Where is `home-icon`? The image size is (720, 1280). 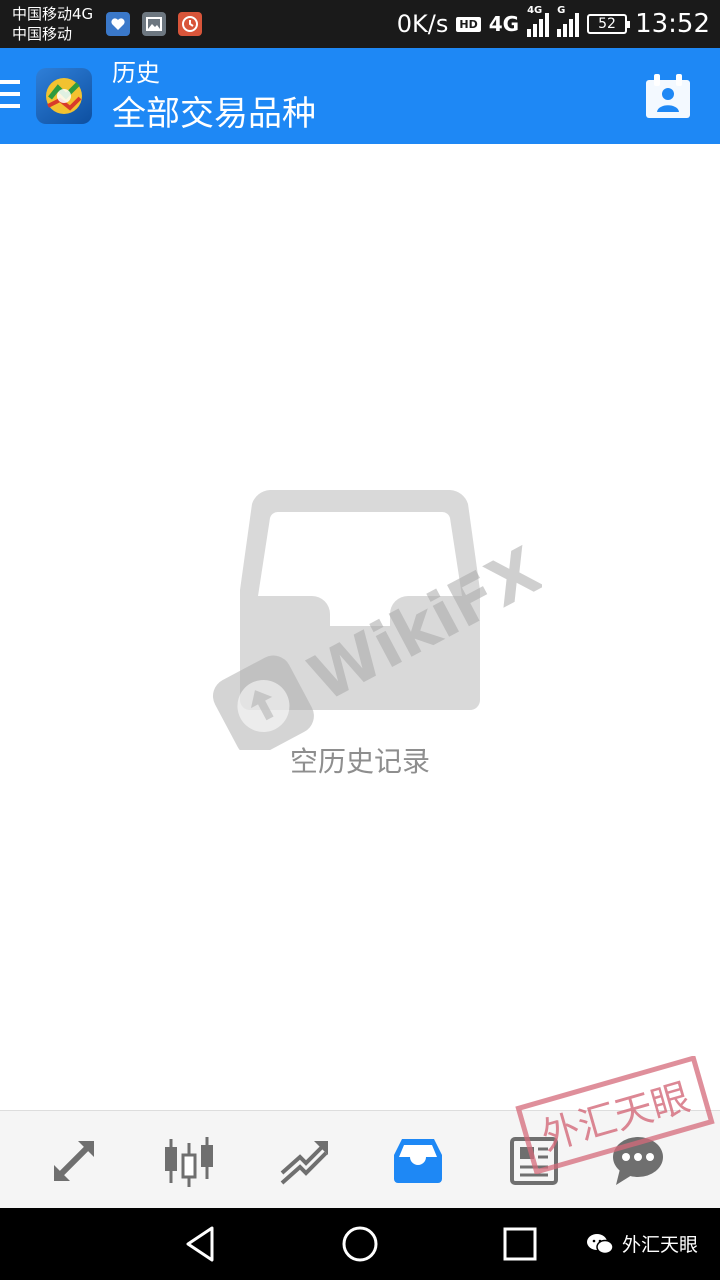
home-icon is located at coordinates (360, 1244).